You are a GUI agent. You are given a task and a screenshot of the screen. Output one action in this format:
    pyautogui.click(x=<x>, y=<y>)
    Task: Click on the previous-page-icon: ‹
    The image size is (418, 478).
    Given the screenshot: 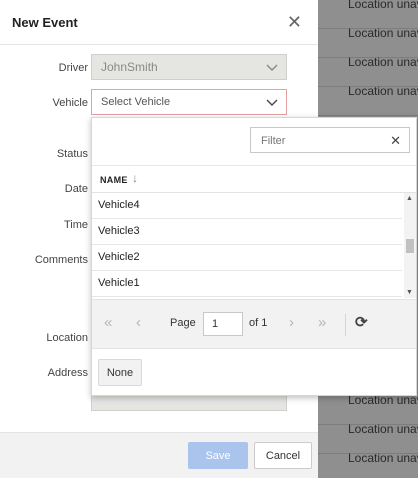 What is the action you would take?
    pyautogui.click(x=138, y=322)
    